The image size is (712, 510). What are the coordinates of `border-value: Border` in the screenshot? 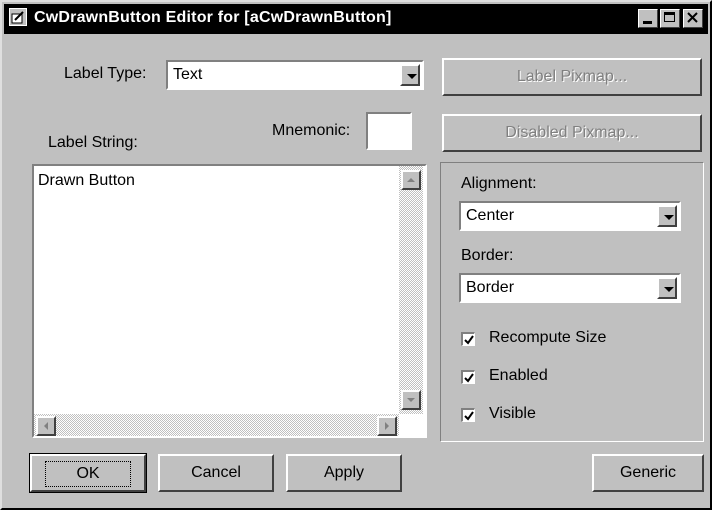 It's located at (490, 287).